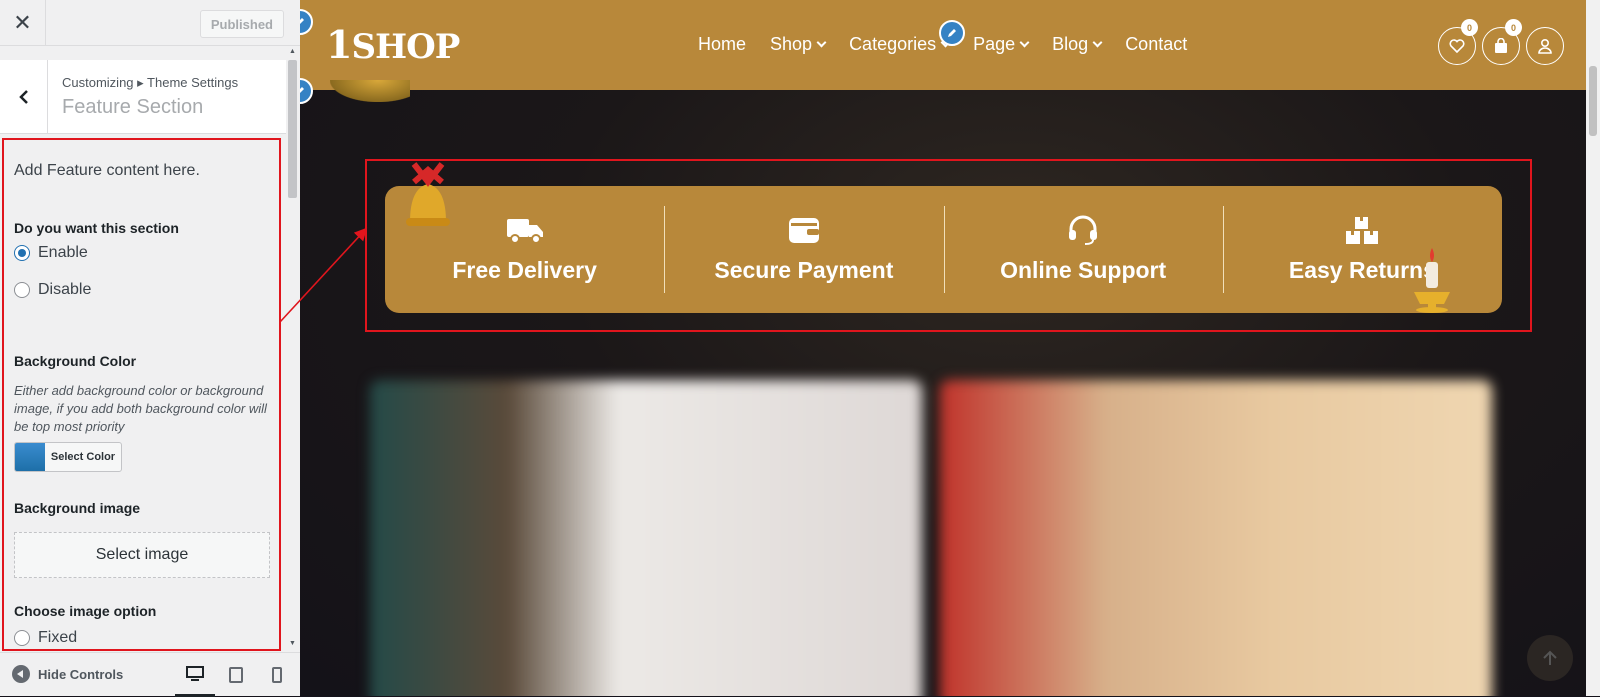 The height and width of the screenshot is (697, 1600). I want to click on preview-tablet-button, so click(236, 675).